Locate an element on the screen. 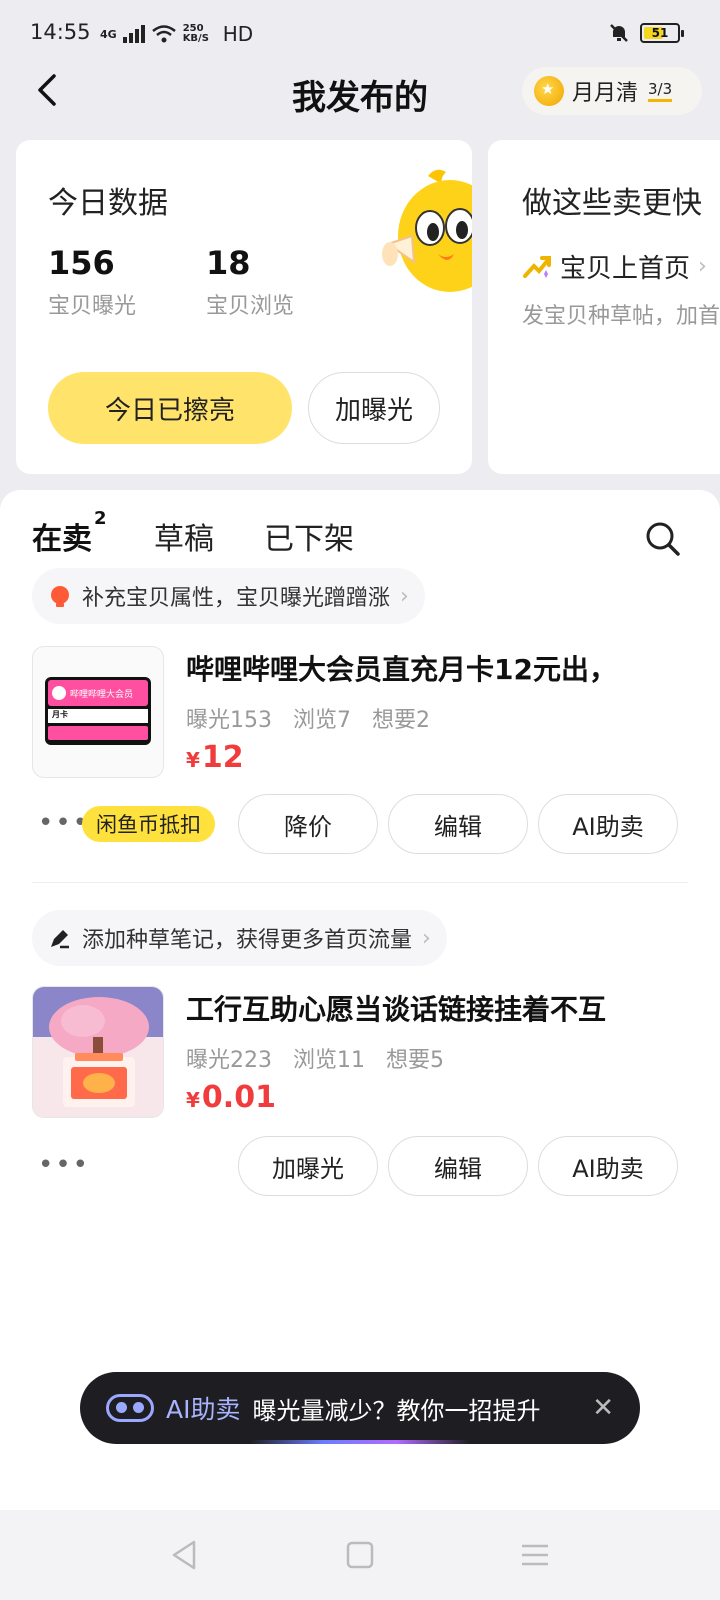  bilibili-card-image: 哔哩哔哩大会员 月卡 is located at coordinates (98, 711).